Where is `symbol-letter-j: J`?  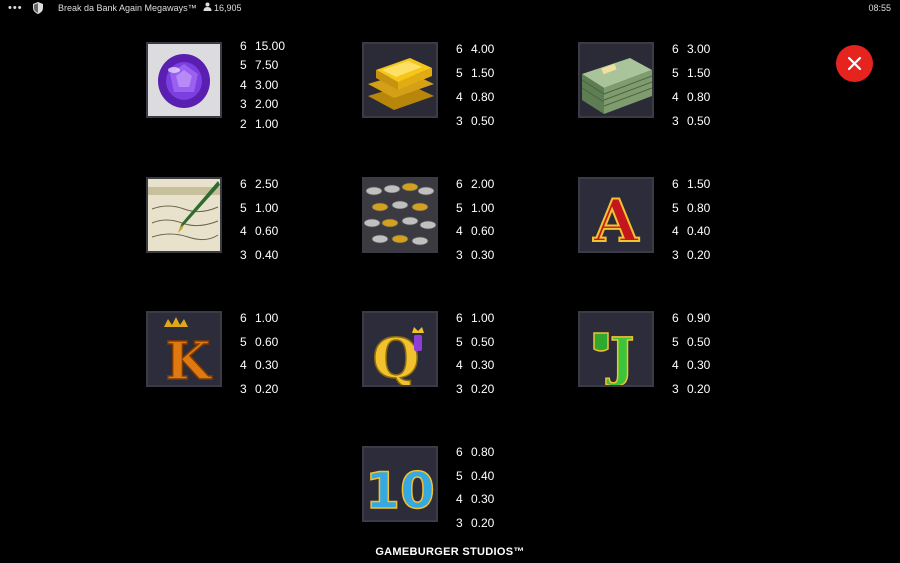
symbol-letter-j: J is located at coordinates (616, 349).